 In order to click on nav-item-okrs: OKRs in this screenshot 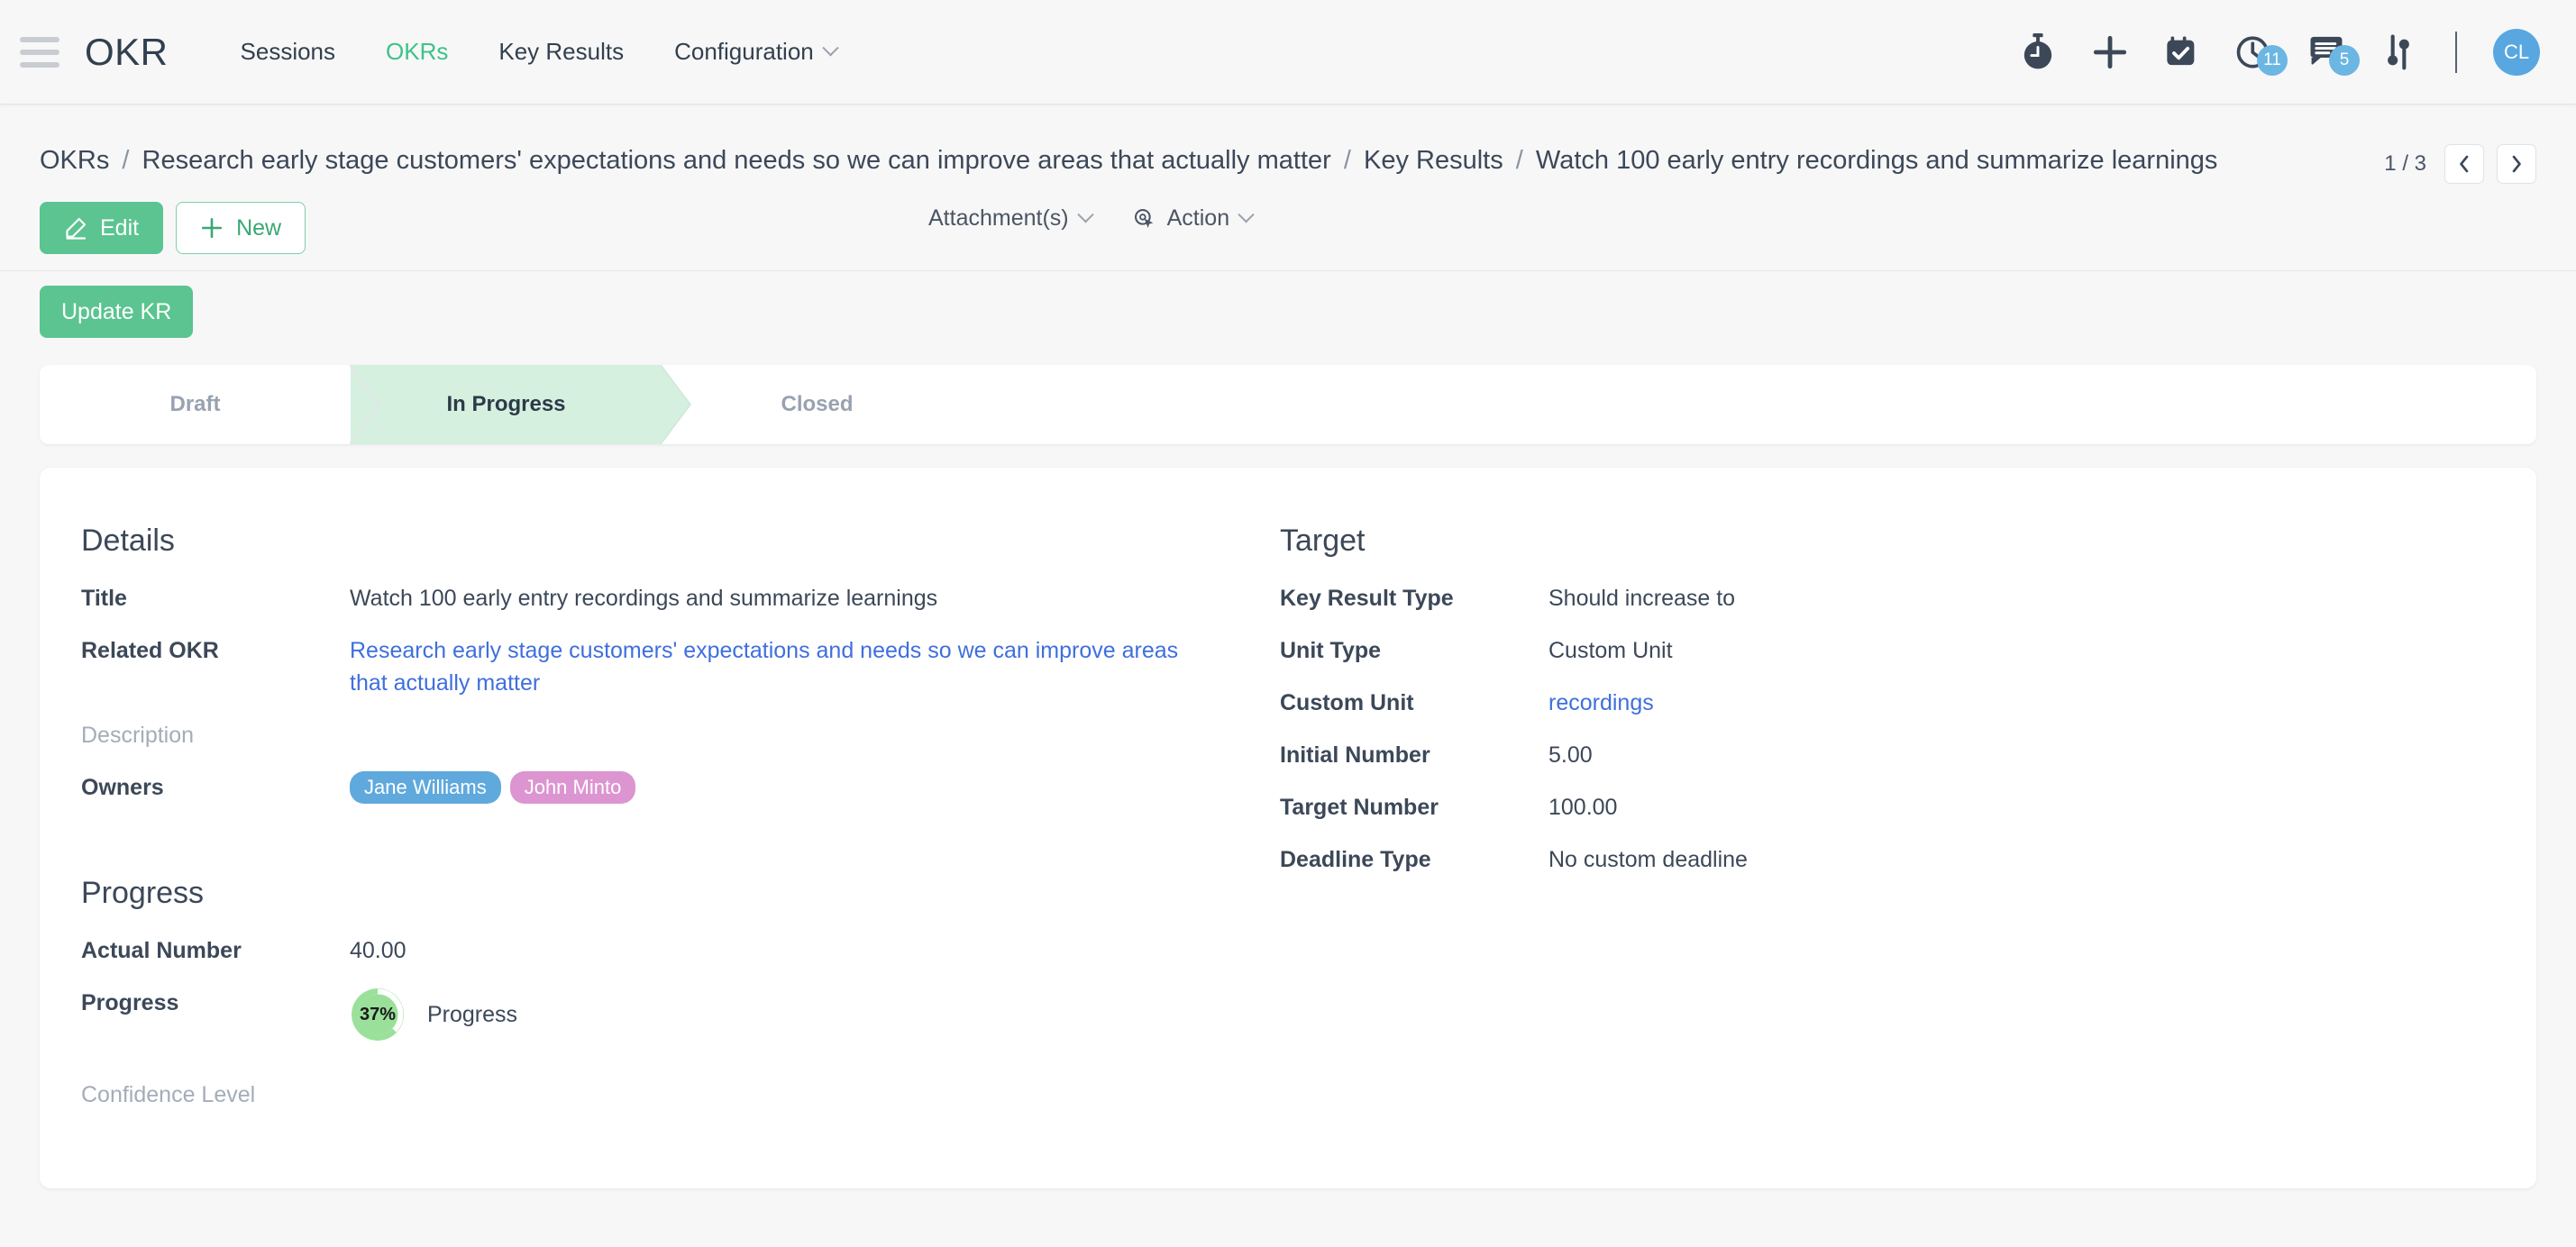, I will do `click(417, 52)`.